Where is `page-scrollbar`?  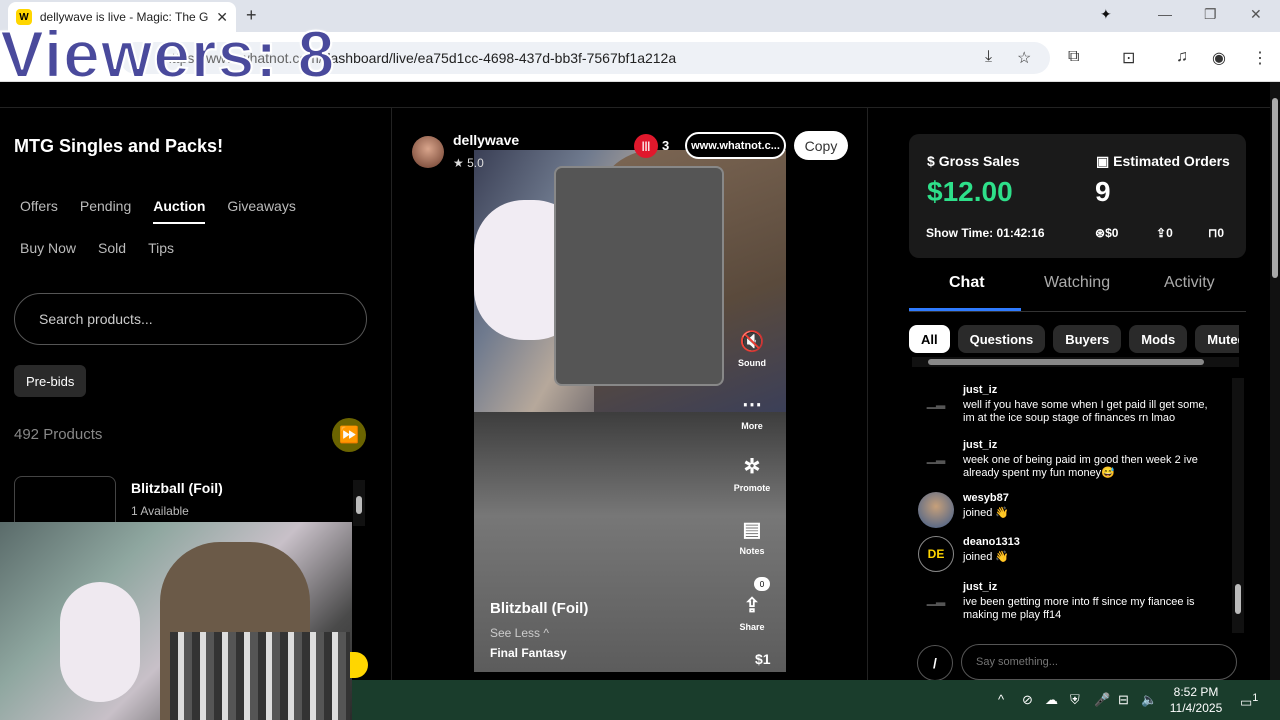
page-scrollbar is located at coordinates (1275, 381).